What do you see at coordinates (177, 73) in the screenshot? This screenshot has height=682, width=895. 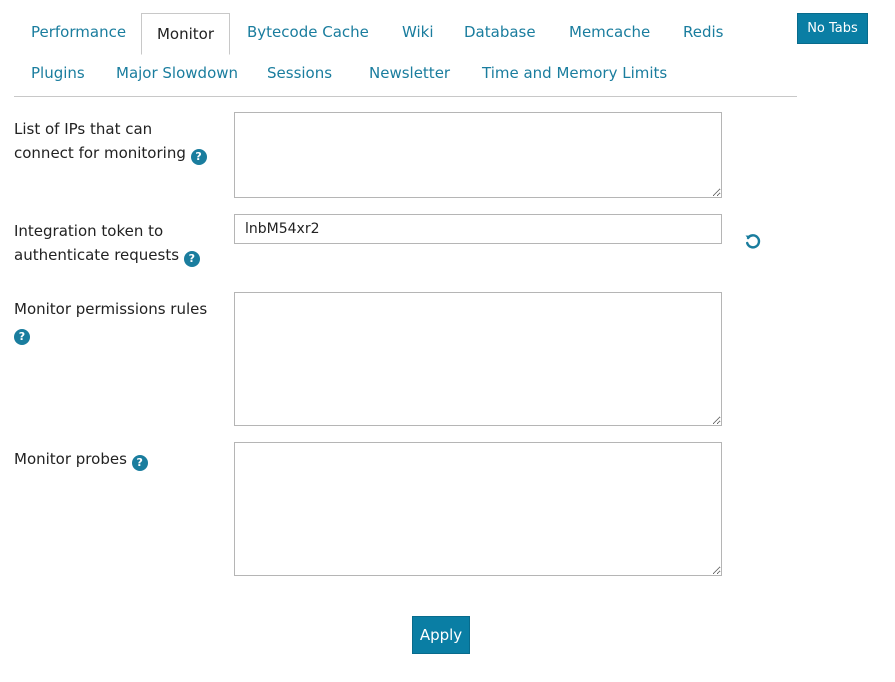 I see `tab-major-slowdown: Major Slowdown` at bounding box center [177, 73].